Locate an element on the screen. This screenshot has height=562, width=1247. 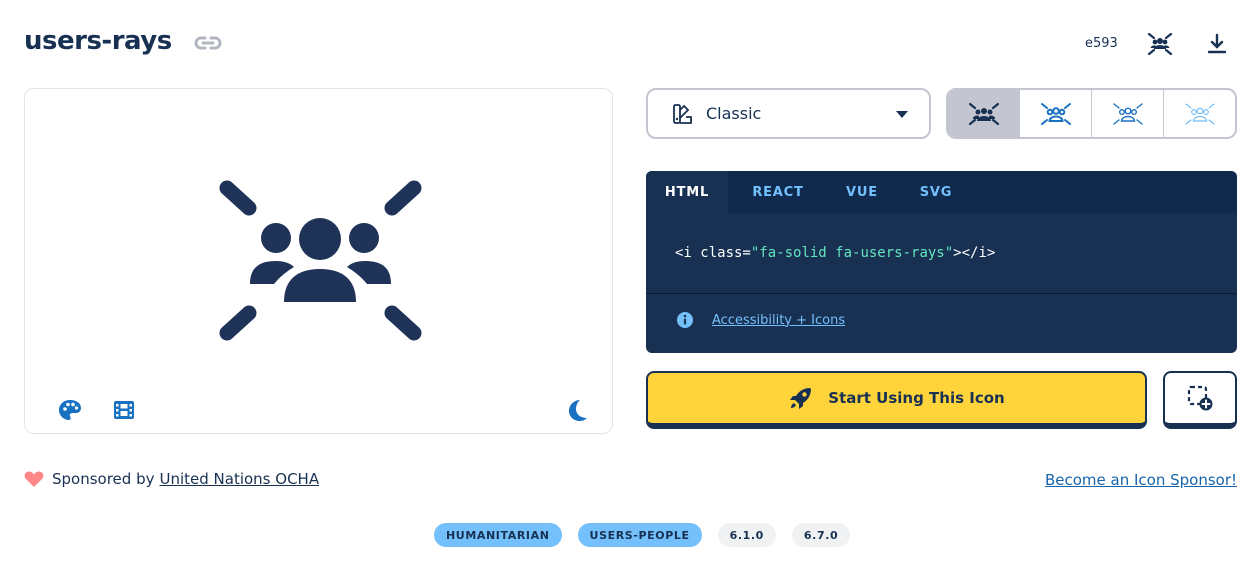
tab-vue: VUE is located at coordinates (862, 192).